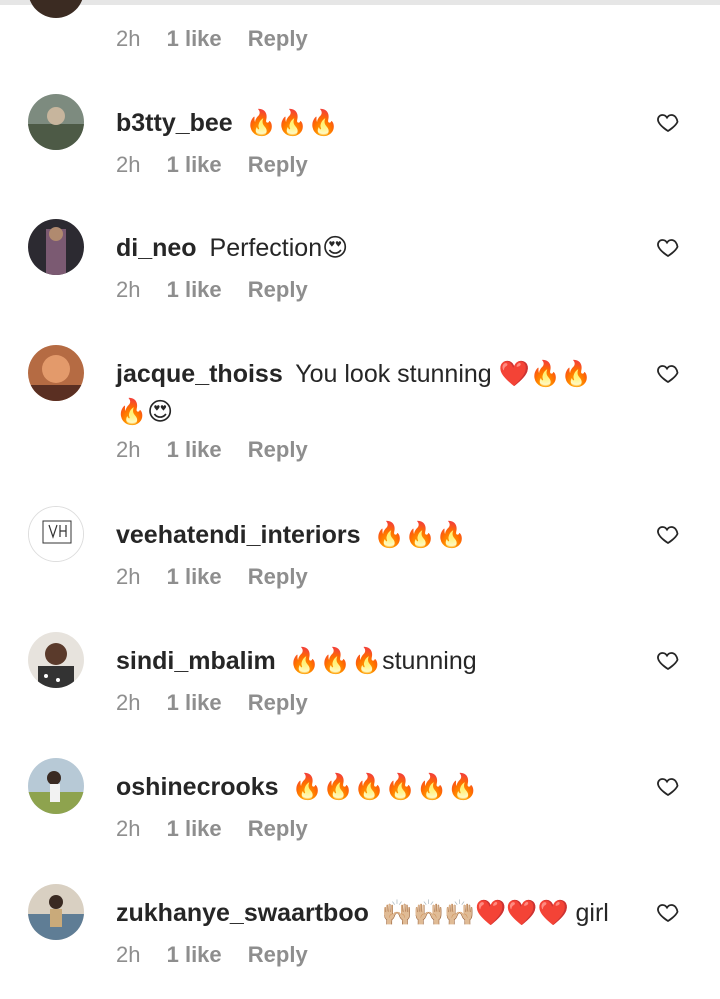 This screenshot has height=999, width=720. What do you see at coordinates (242, 913) in the screenshot?
I see `comment-username: zukhanye_swaartboo` at bounding box center [242, 913].